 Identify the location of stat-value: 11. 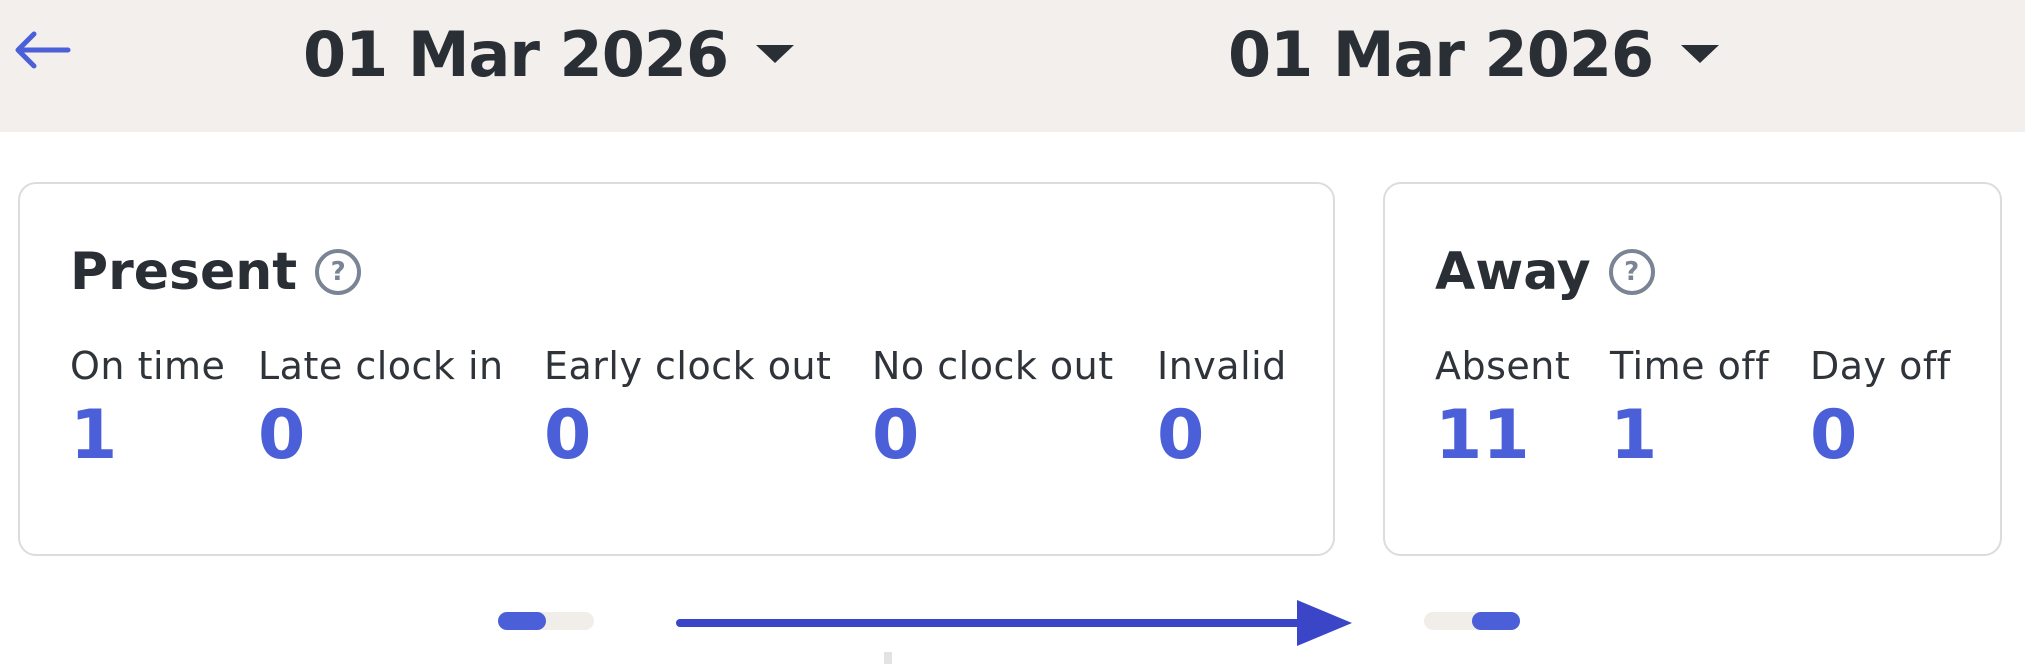
(1482, 435).